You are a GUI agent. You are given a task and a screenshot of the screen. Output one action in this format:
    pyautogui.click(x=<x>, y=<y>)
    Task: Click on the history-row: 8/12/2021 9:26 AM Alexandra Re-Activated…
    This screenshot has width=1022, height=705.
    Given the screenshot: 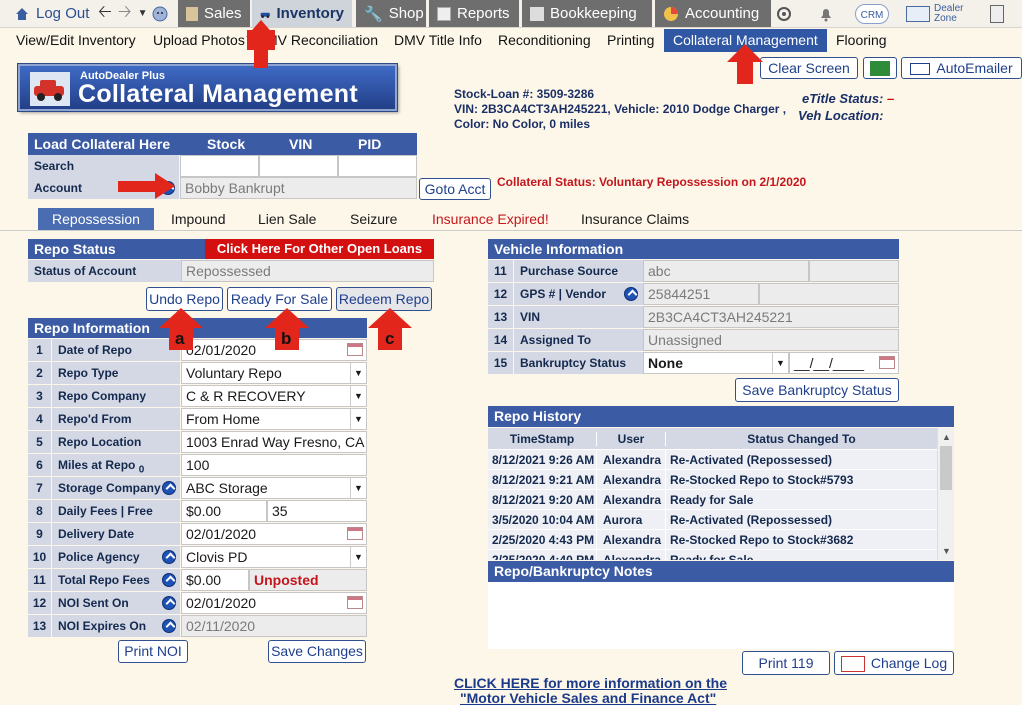 What is the action you would take?
    pyautogui.click(x=712, y=460)
    